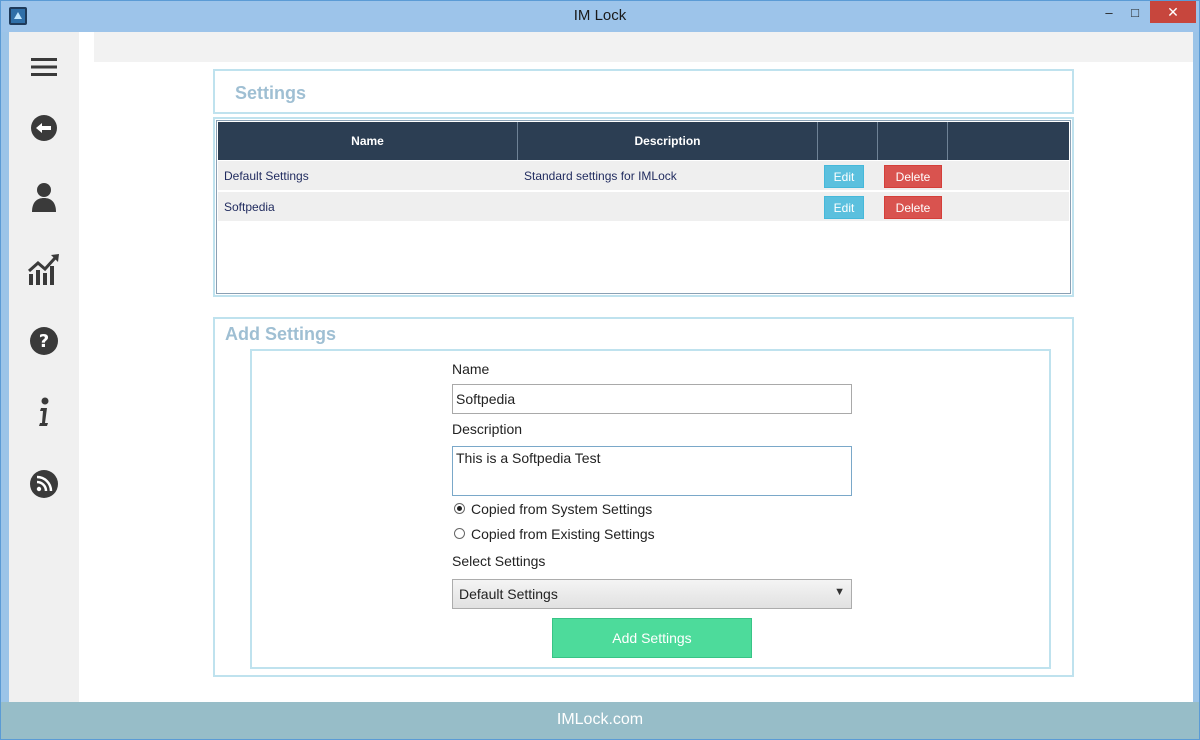 This screenshot has width=1200, height=740. What do you see at coordinates (44, 197) in the screenshot?
I see `user-icon` at bounding box center [44, 197].